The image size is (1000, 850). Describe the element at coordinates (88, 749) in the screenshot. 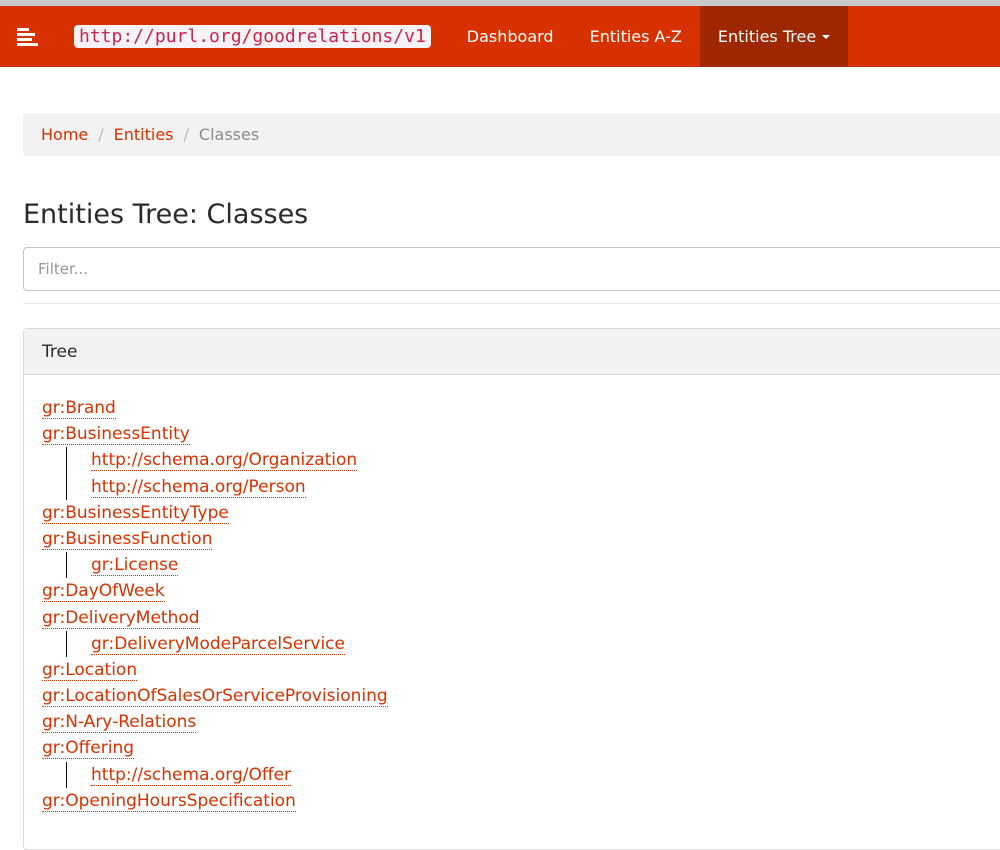

I see `tree-item-link: gr:Offering` at that location.